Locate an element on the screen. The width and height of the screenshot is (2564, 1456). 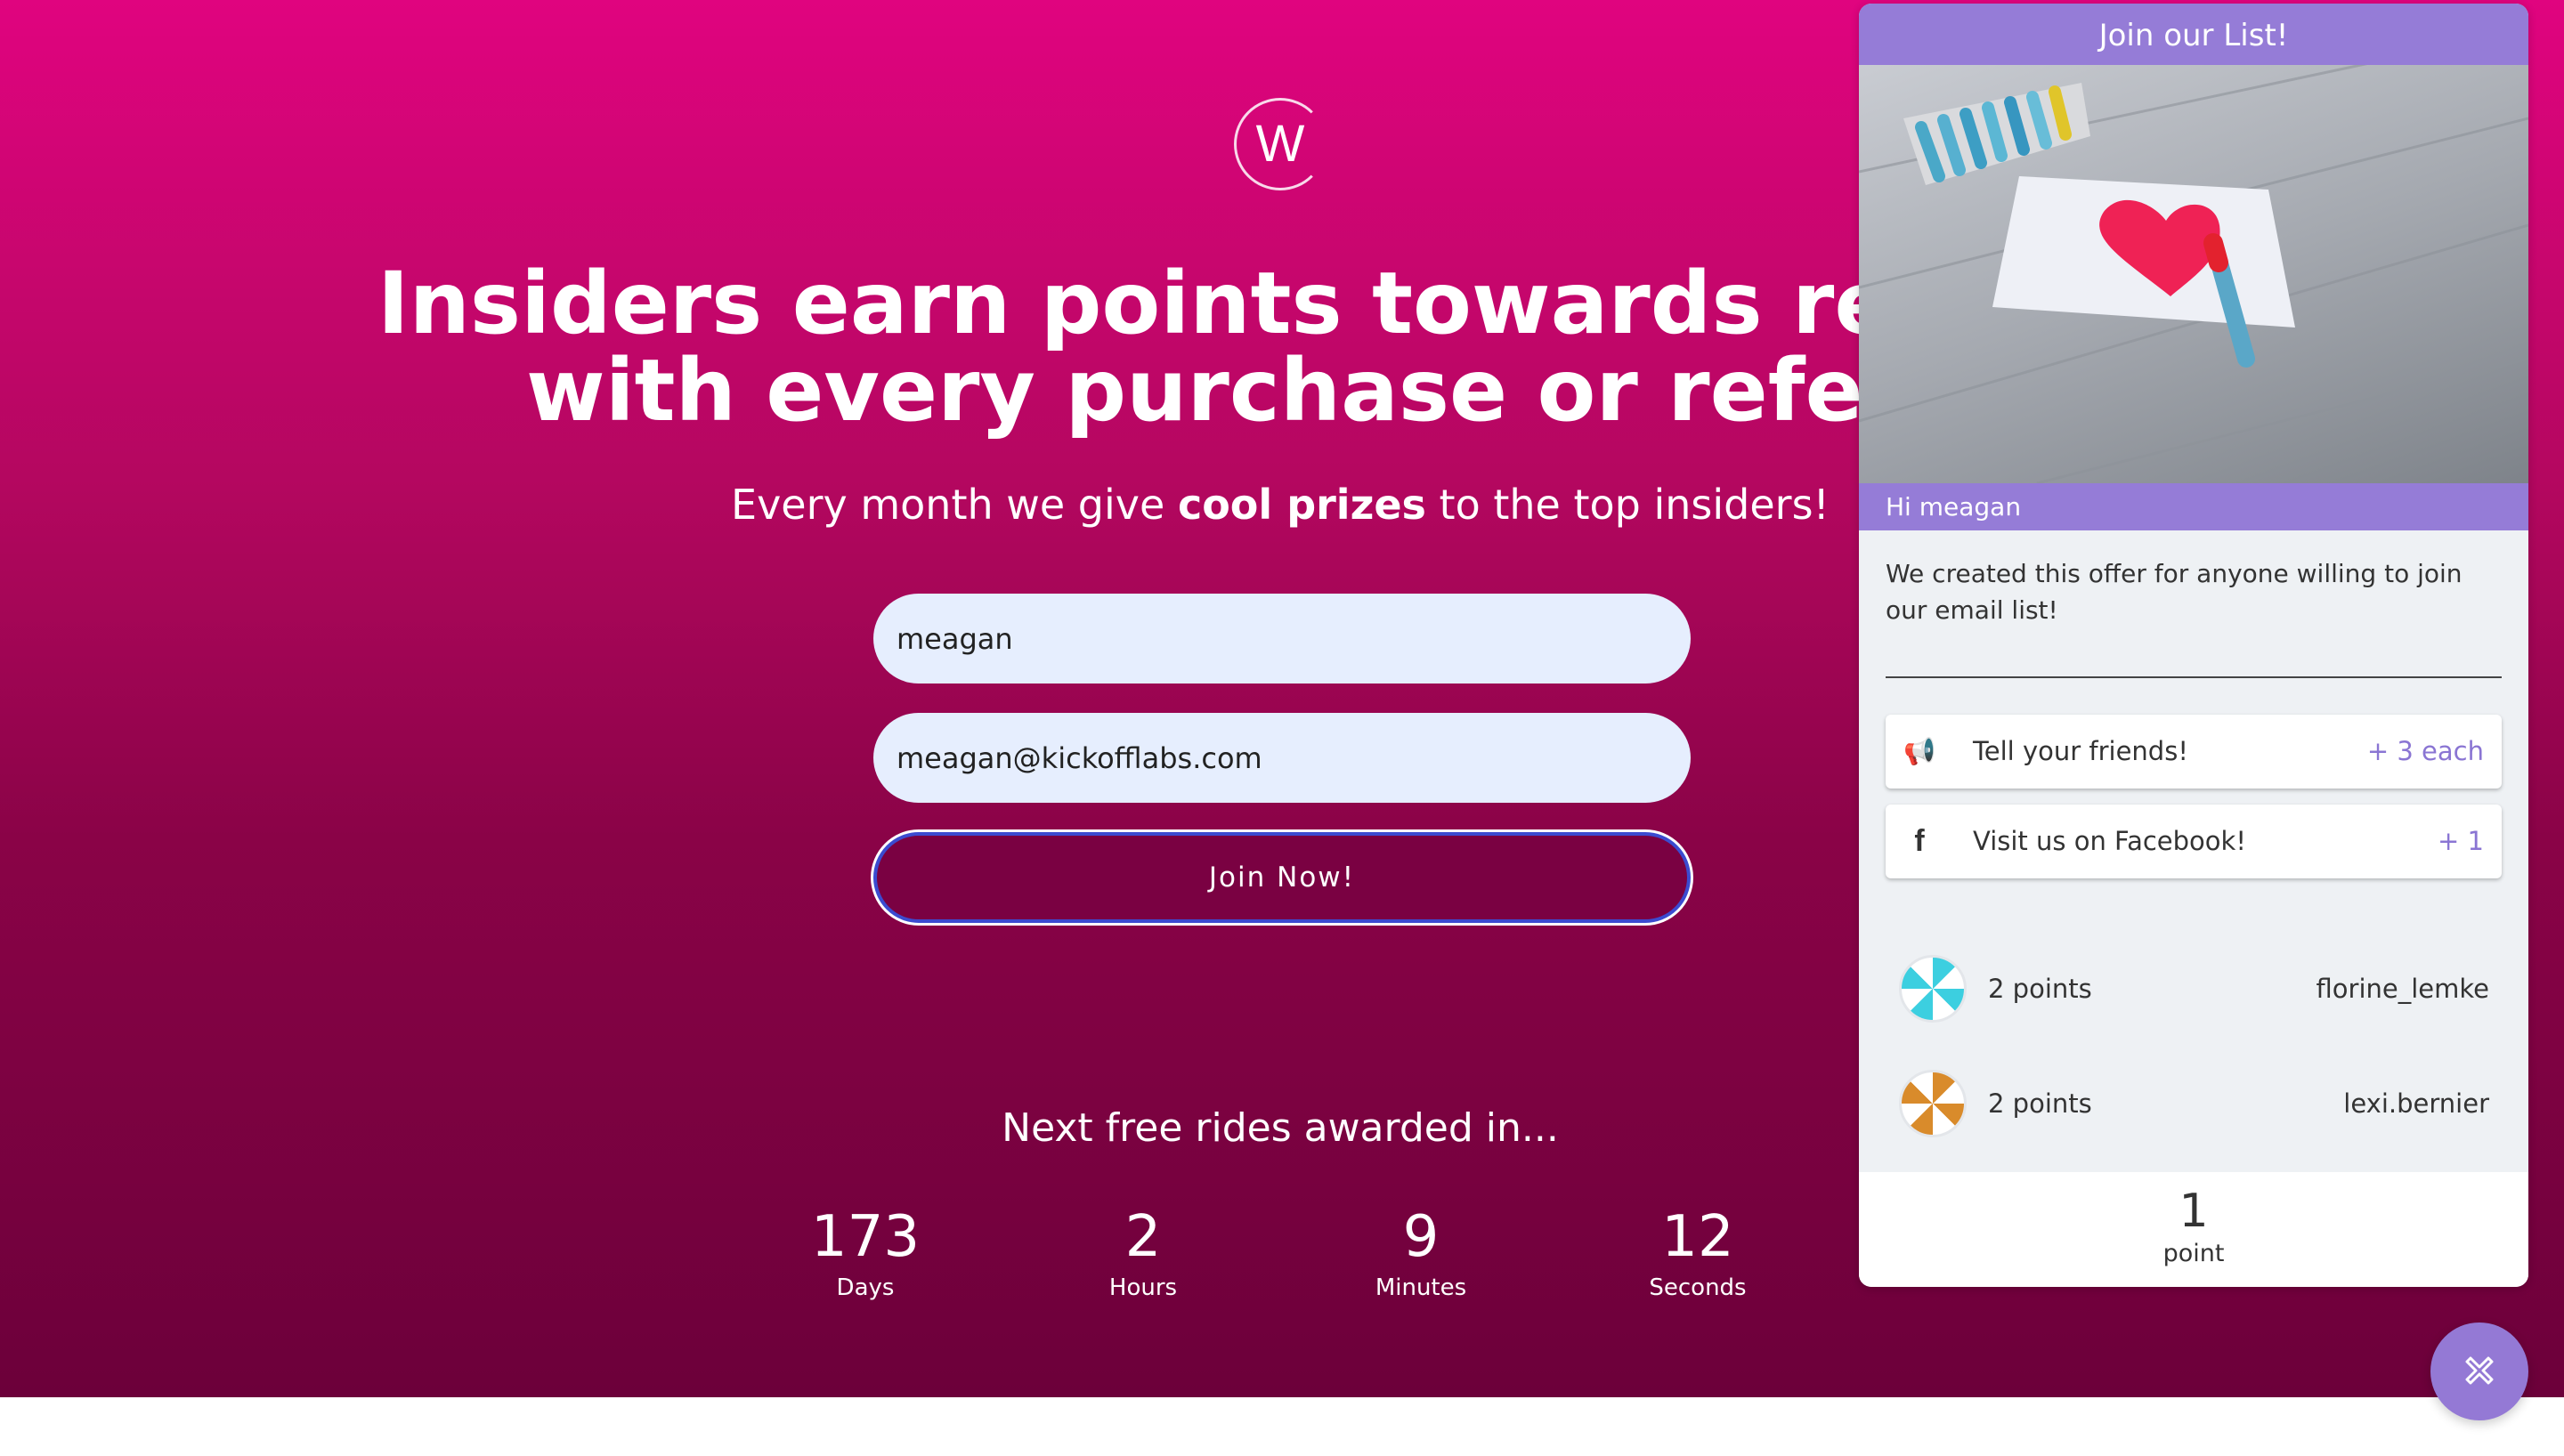
countdown-minutes: 9 Minutes is located at coordinates (1420, 1251).